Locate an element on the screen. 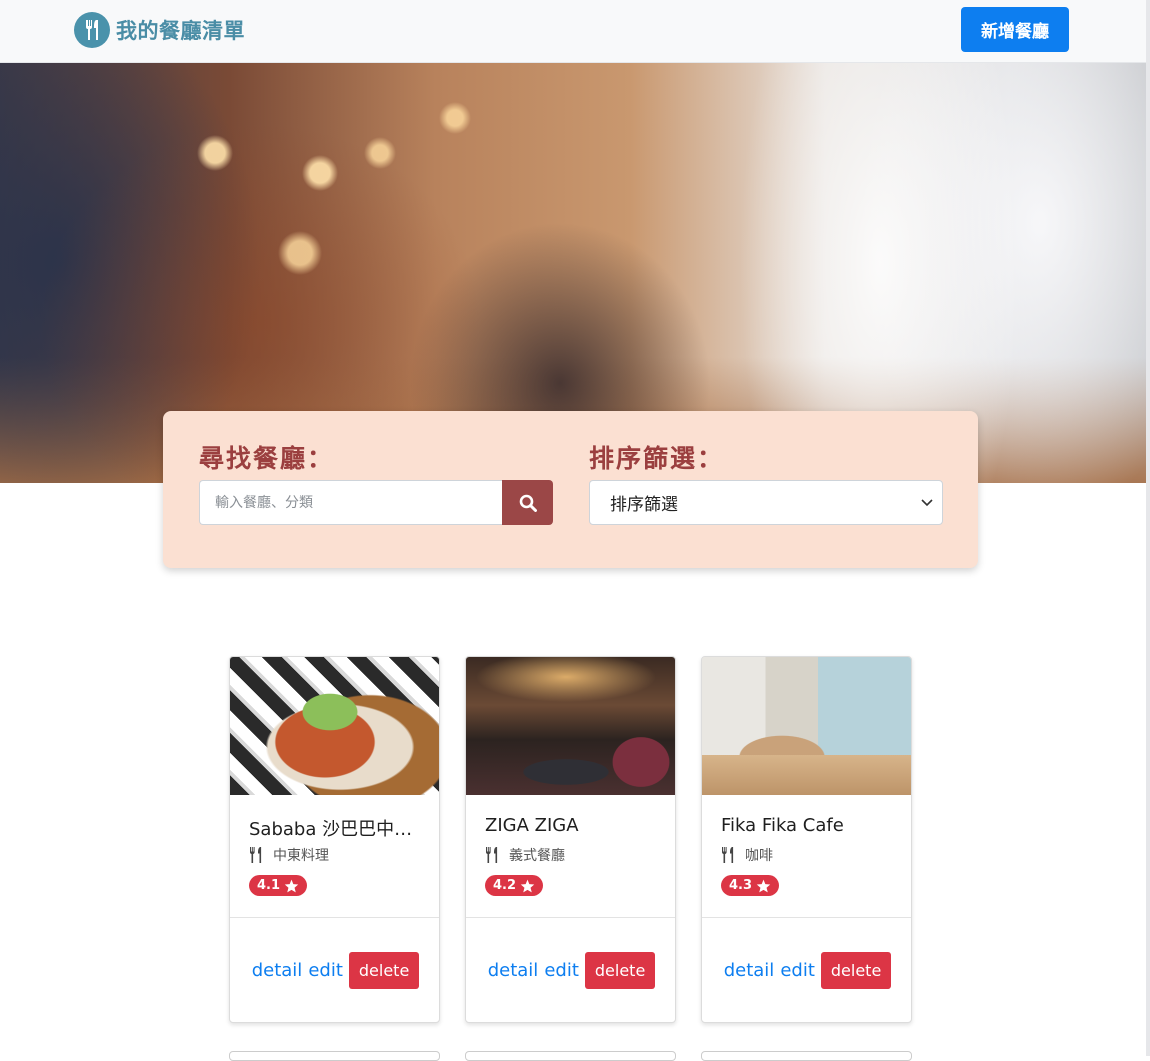  restaurant-card: ZIGA ZIGA 義式餐廳 4.2 detail edit delete is located at coordinates (570, 839).